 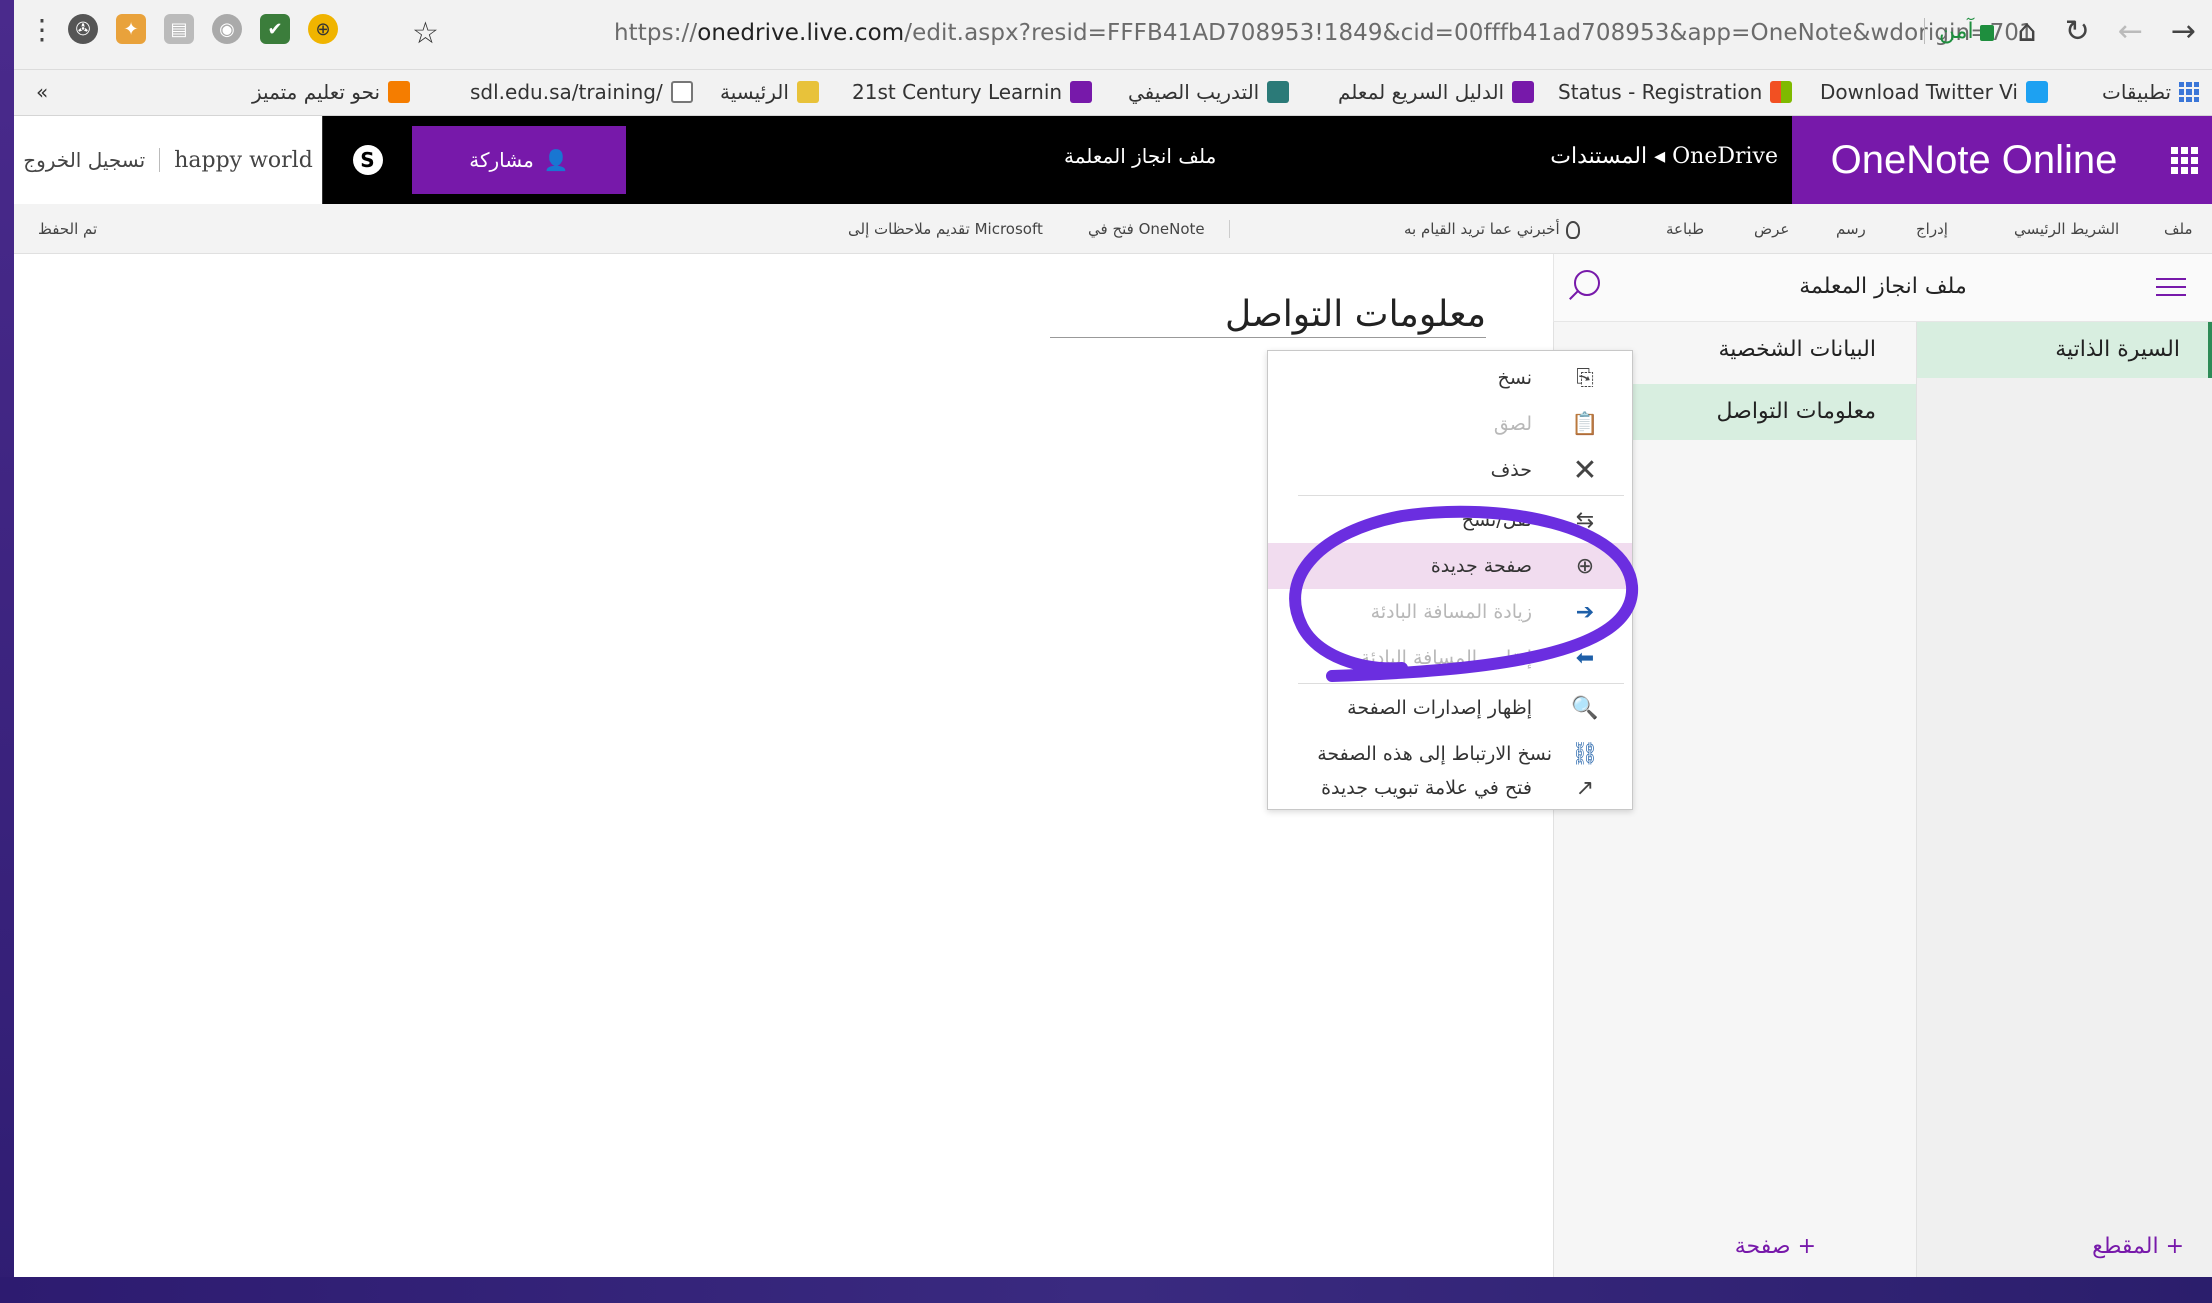 I want to click on tab-file: ملف, so click(x=2178, y=229).